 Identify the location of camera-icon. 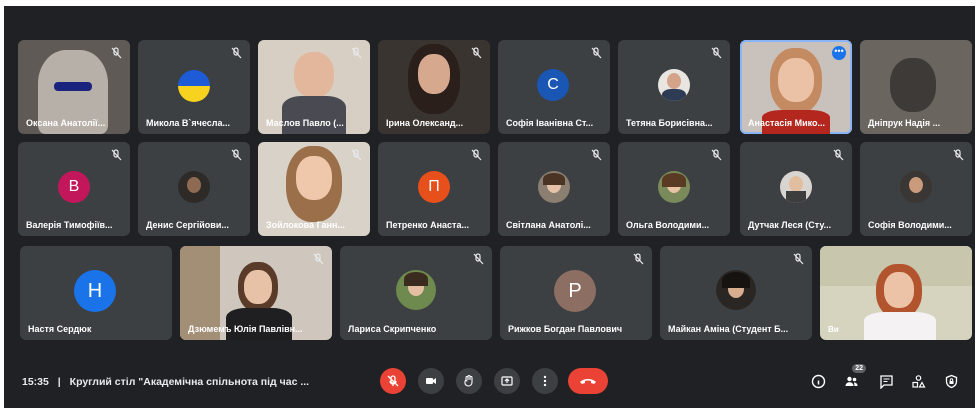
(431, 381).